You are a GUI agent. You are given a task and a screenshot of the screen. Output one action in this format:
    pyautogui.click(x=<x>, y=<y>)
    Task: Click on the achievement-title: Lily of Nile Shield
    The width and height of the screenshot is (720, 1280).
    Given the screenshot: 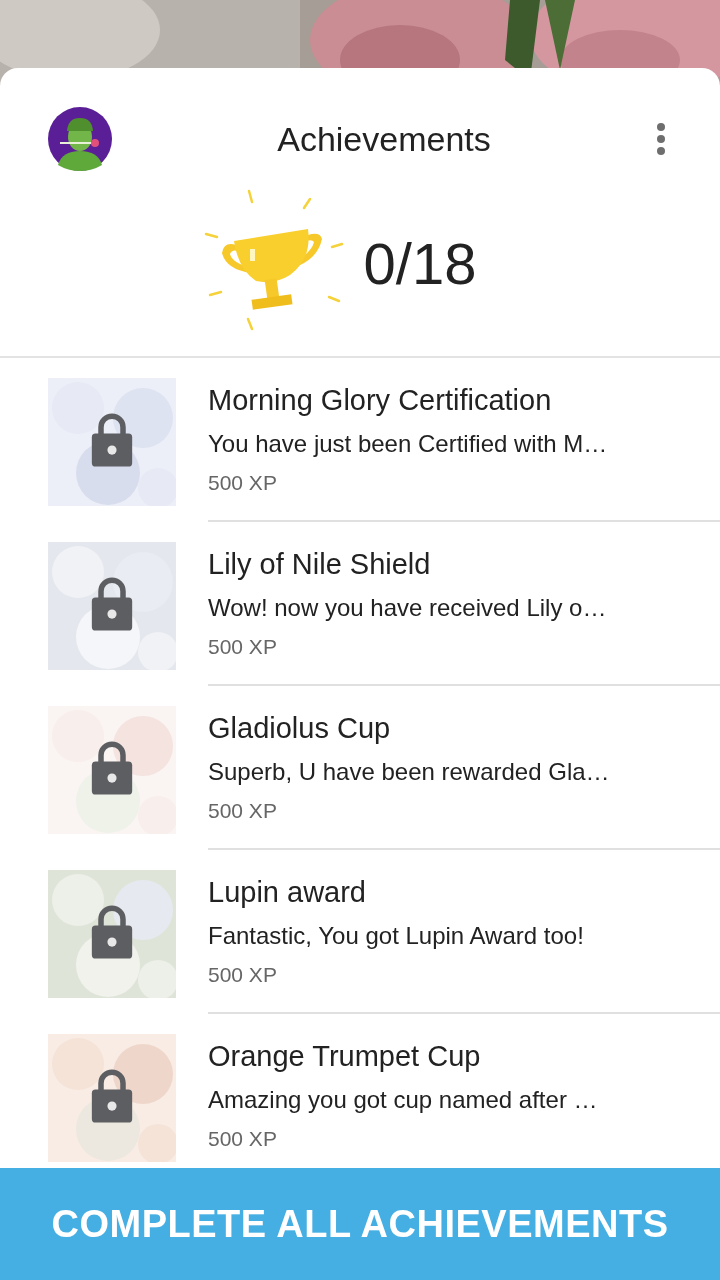 What is the action you would take?
    pyautogui.click(x=319, y=564)
    